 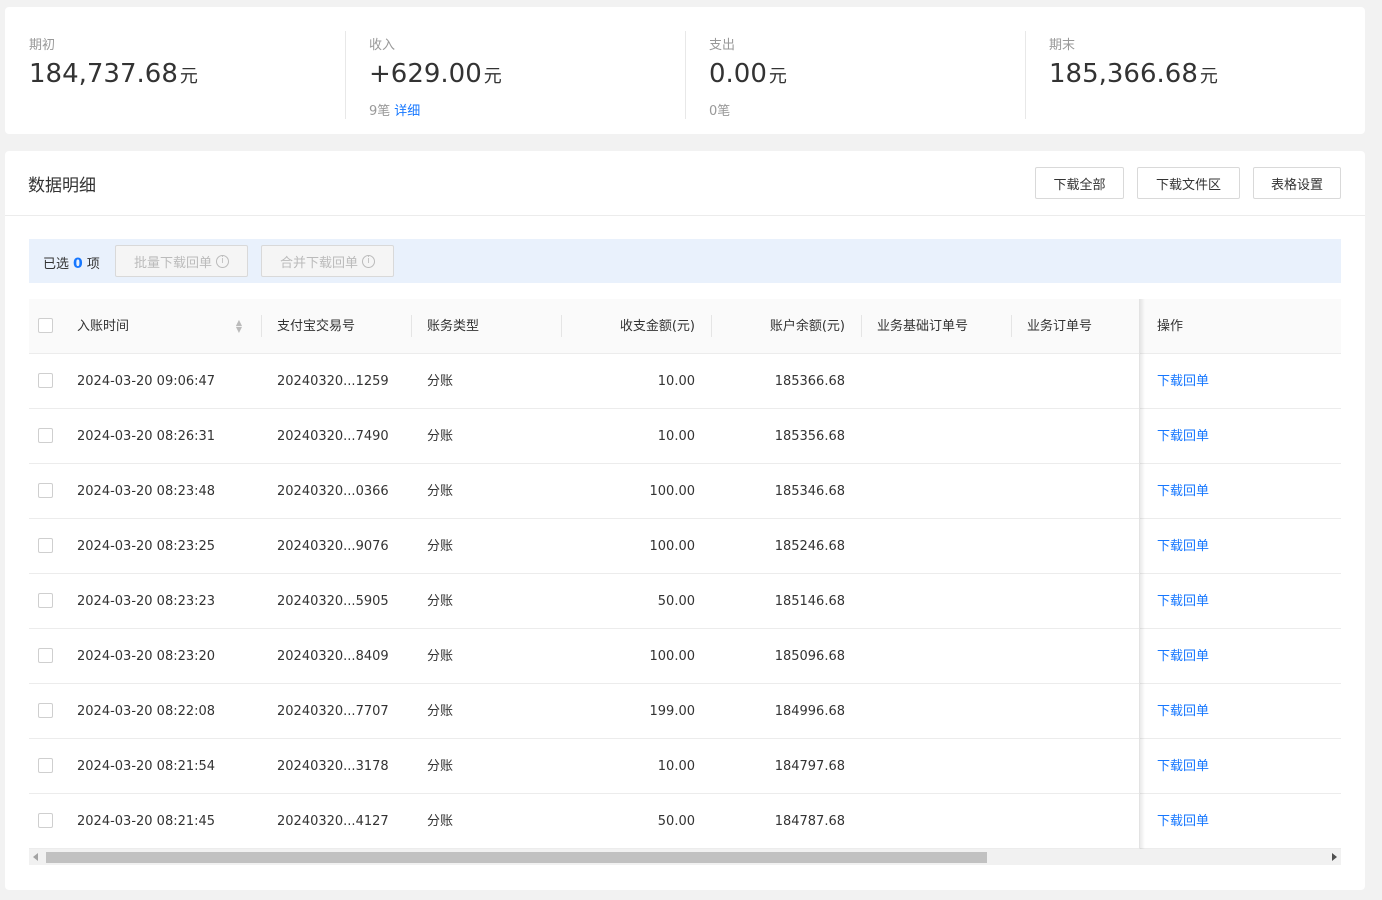 I want to click on cell-balance: 185366.68, so click(x=809, y=381).